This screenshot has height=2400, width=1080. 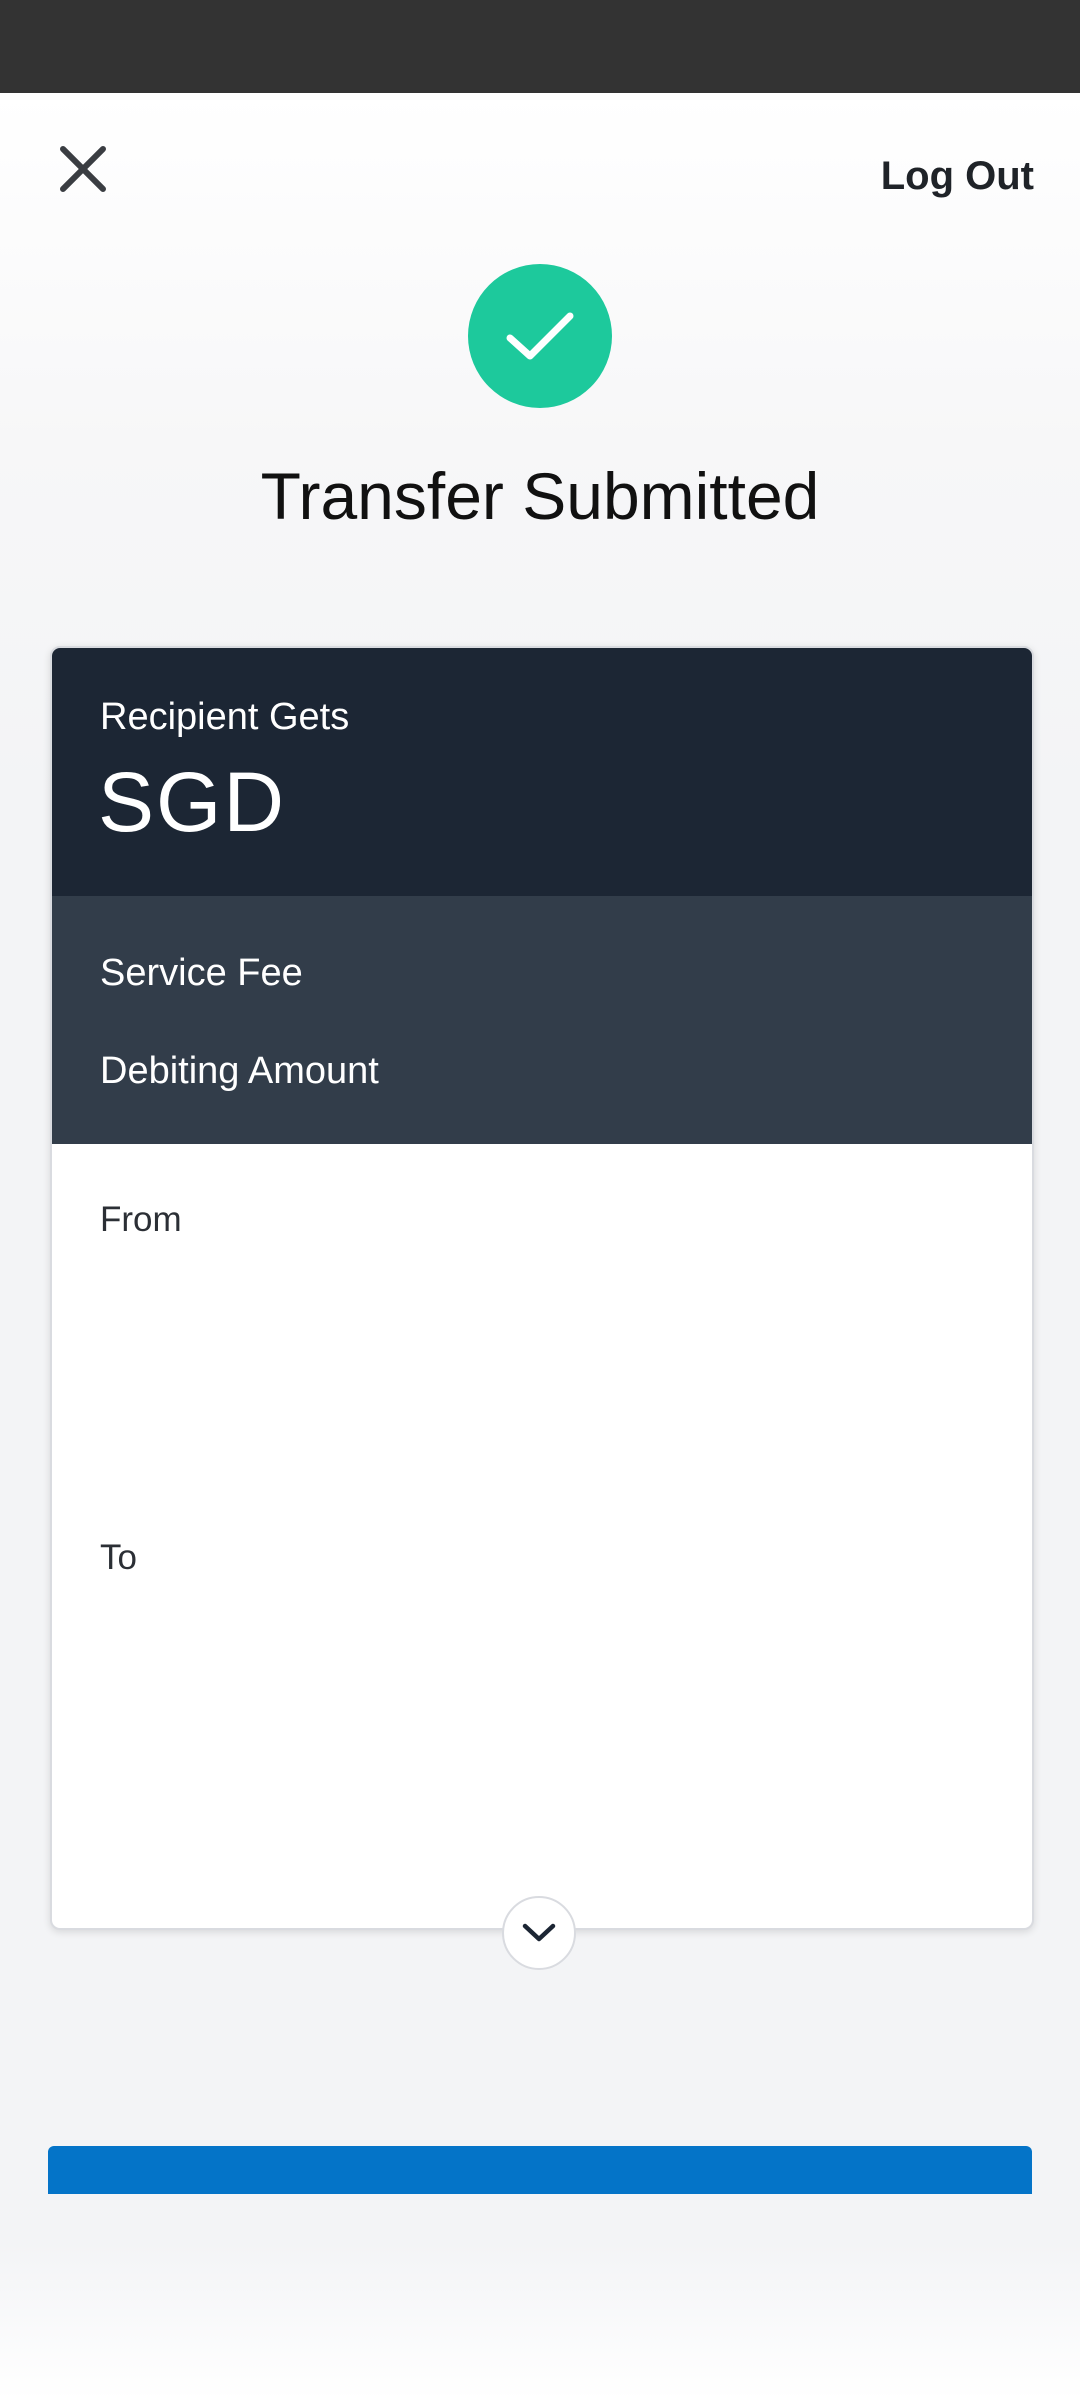 What do you see at coordinates (540, 46) in the screenshot?
I see `status-bar` at bounding box center [540, 46].